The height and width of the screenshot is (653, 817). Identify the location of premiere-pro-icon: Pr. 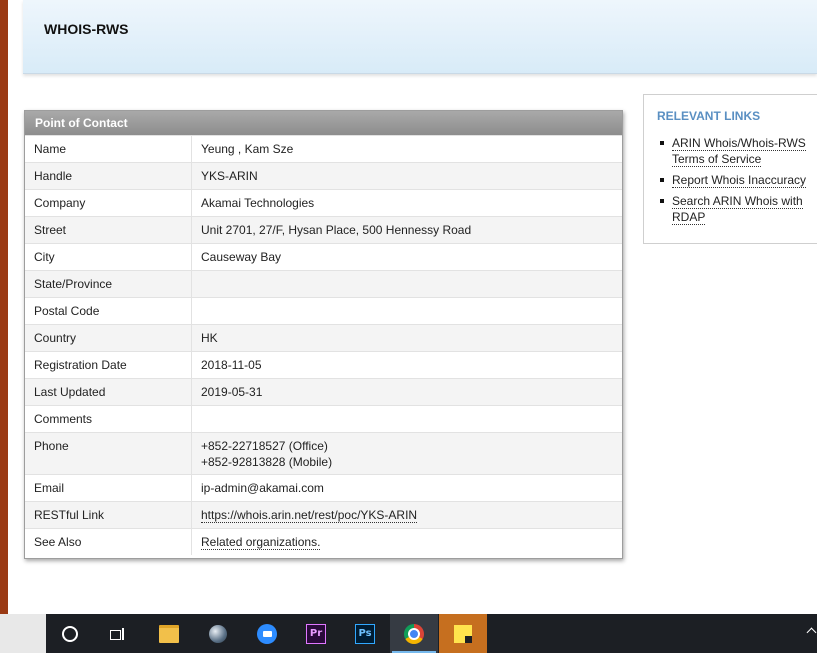
(316, 633).